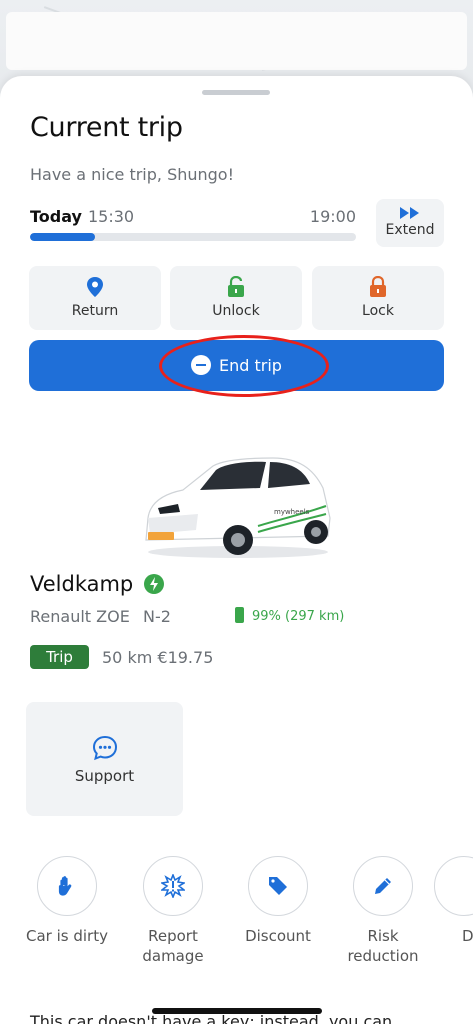  What do you see at coordinates (378, 286) in the screenshot?
I see `locked-padlock-icon` at bounding box center [378, 286].